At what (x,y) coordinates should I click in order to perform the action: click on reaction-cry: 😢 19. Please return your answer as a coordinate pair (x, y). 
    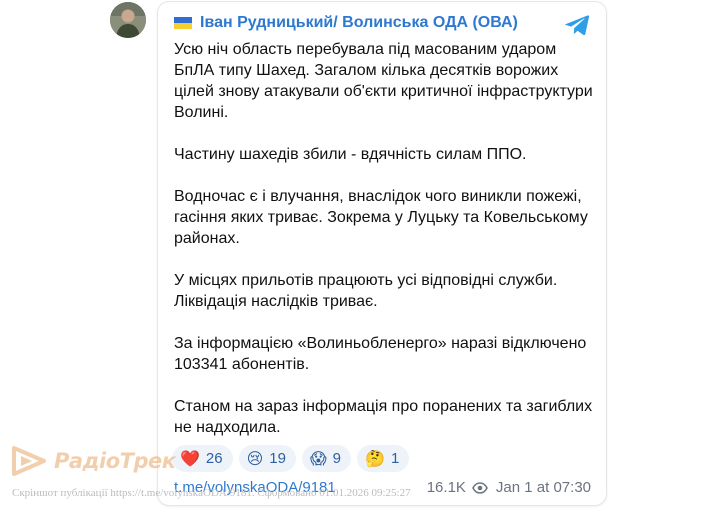
    Looking at the image, I should click on (267, 458).